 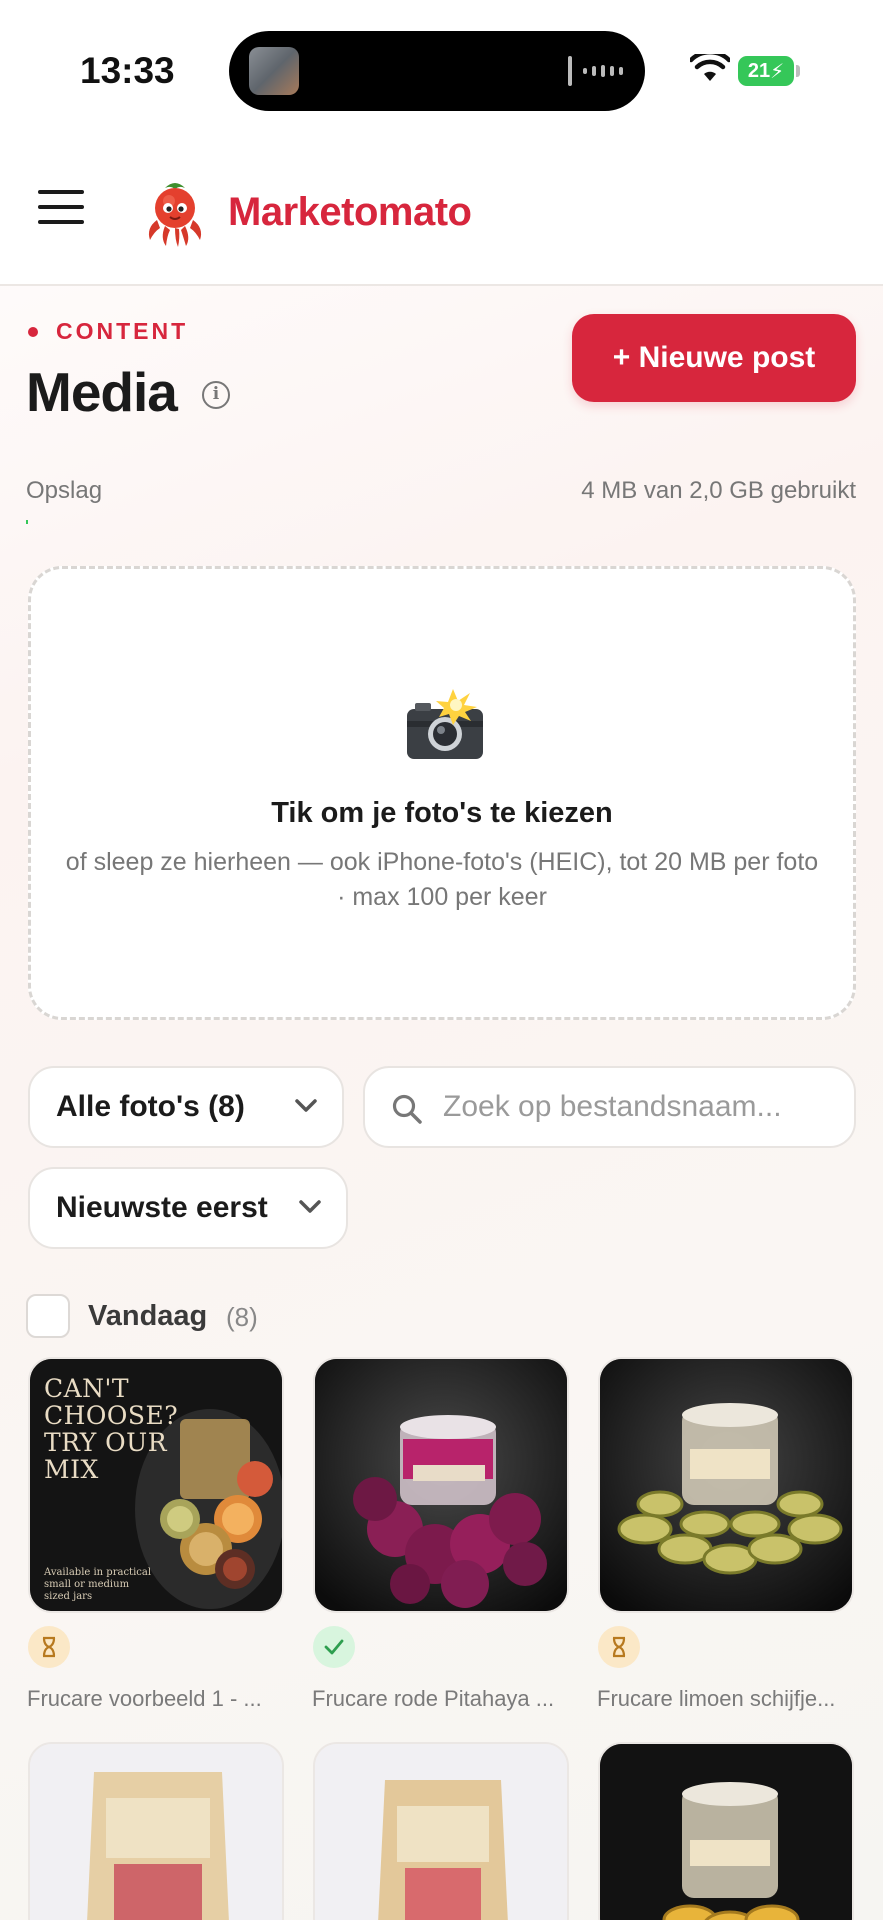 I want to click on media-thumbnail-lemon, so click(x=726, y=1832).